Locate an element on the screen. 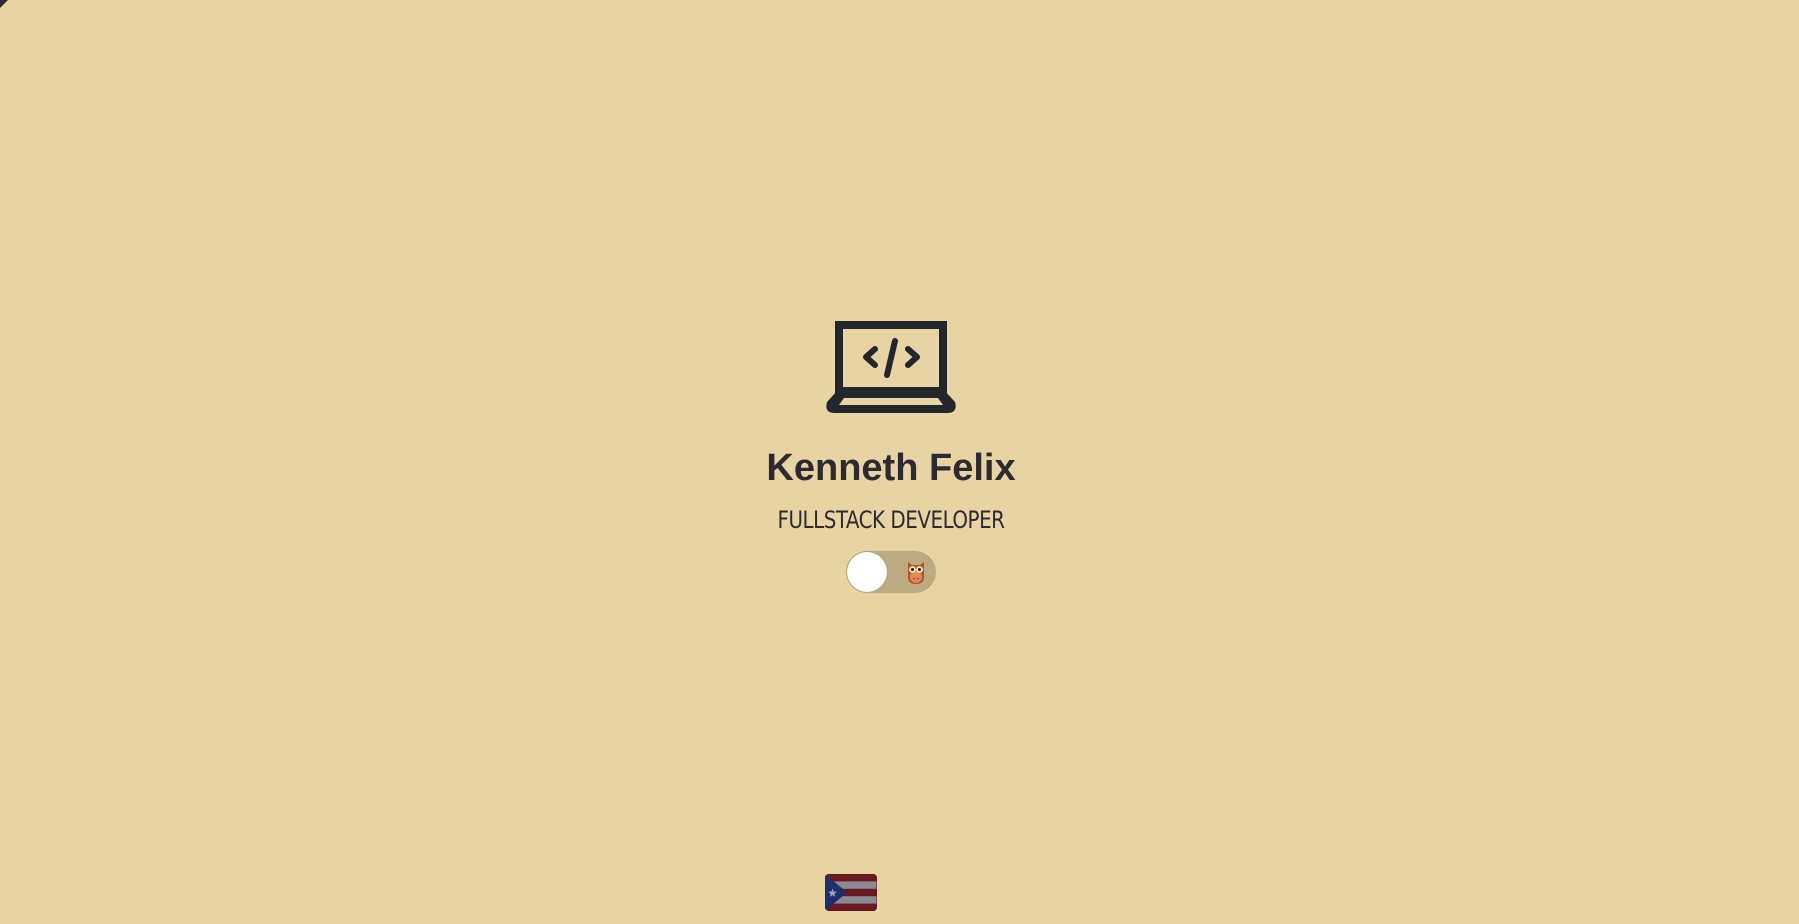  profile-name: Kenneth Felix is located at coordinates (891, 468).